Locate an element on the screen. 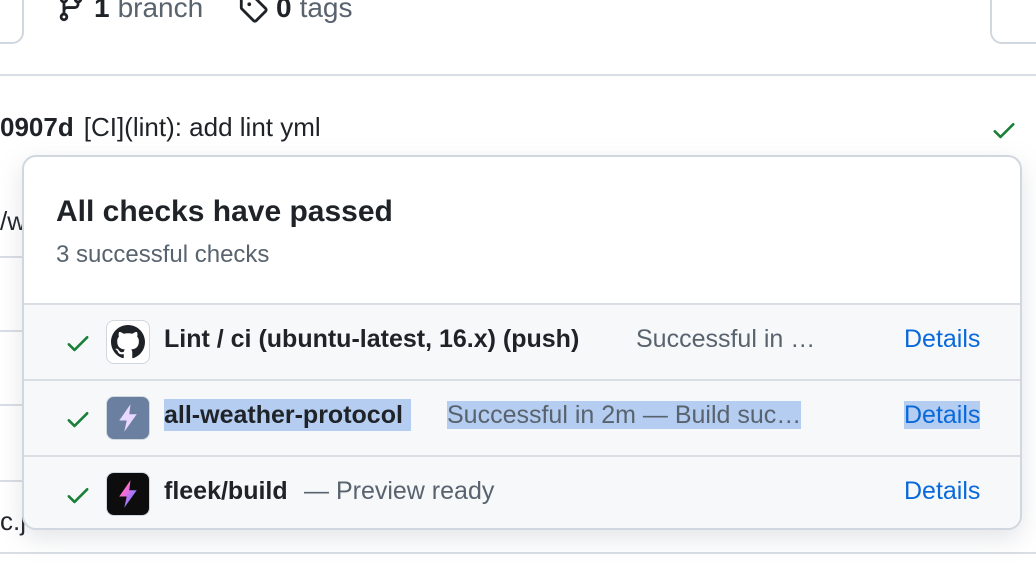 The image size is (1036, 570). branch-count-link: 1 branch is located at coordinates (129, 12).